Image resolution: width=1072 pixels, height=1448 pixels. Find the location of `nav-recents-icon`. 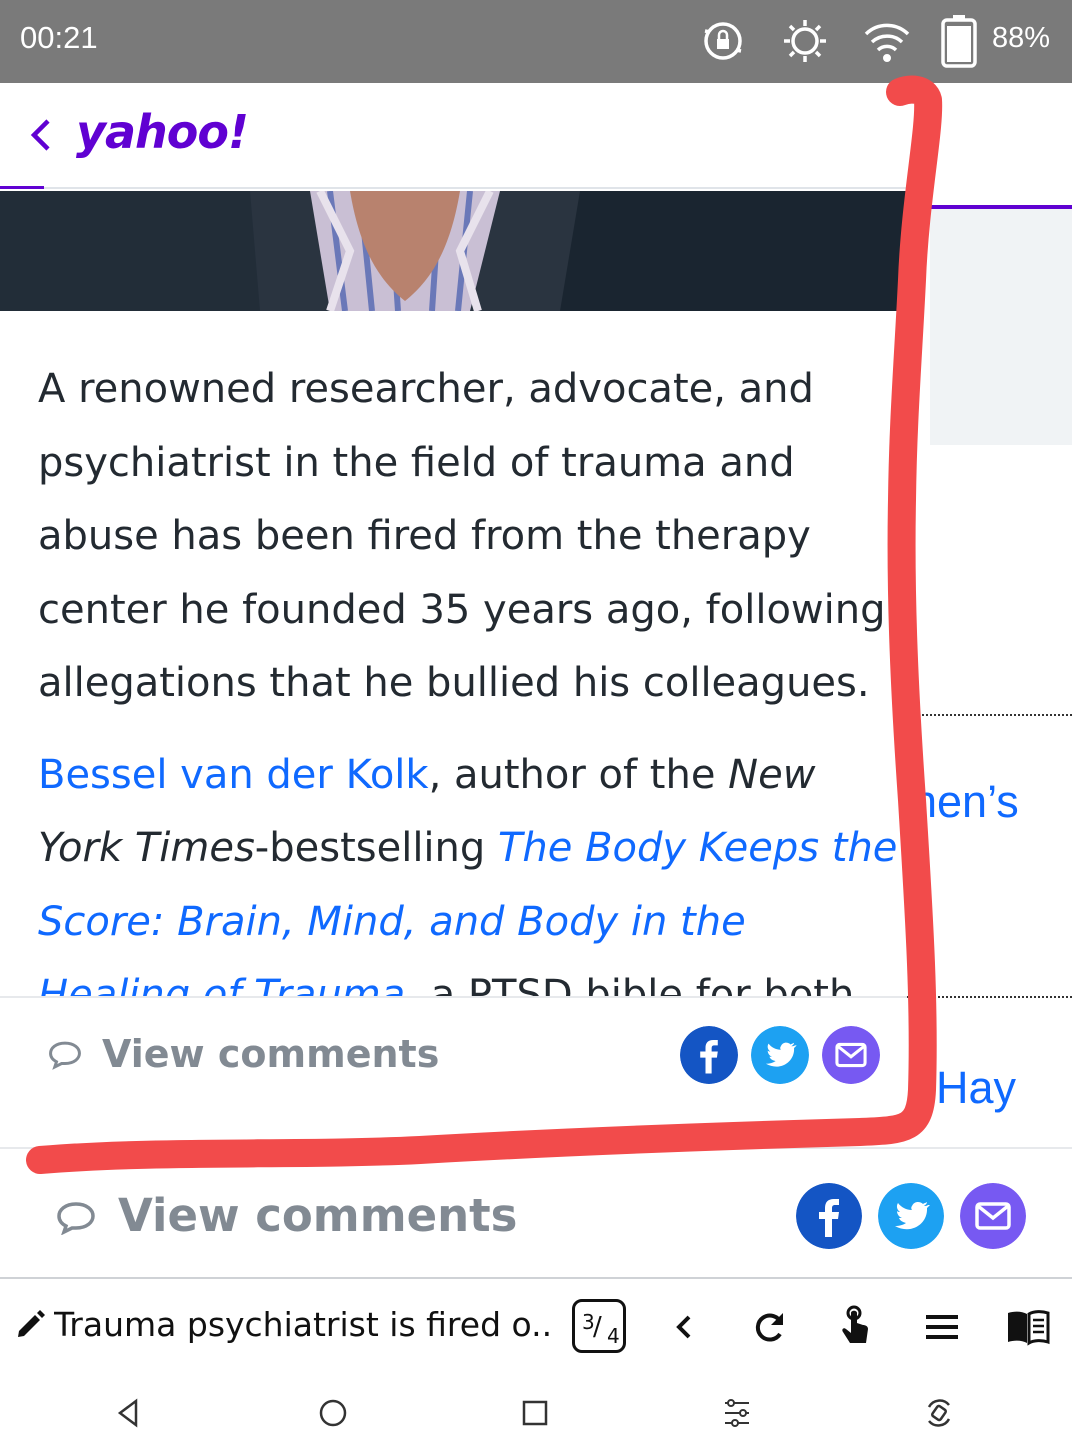

nav-recents-icon is located at coordinates (535, 1413).